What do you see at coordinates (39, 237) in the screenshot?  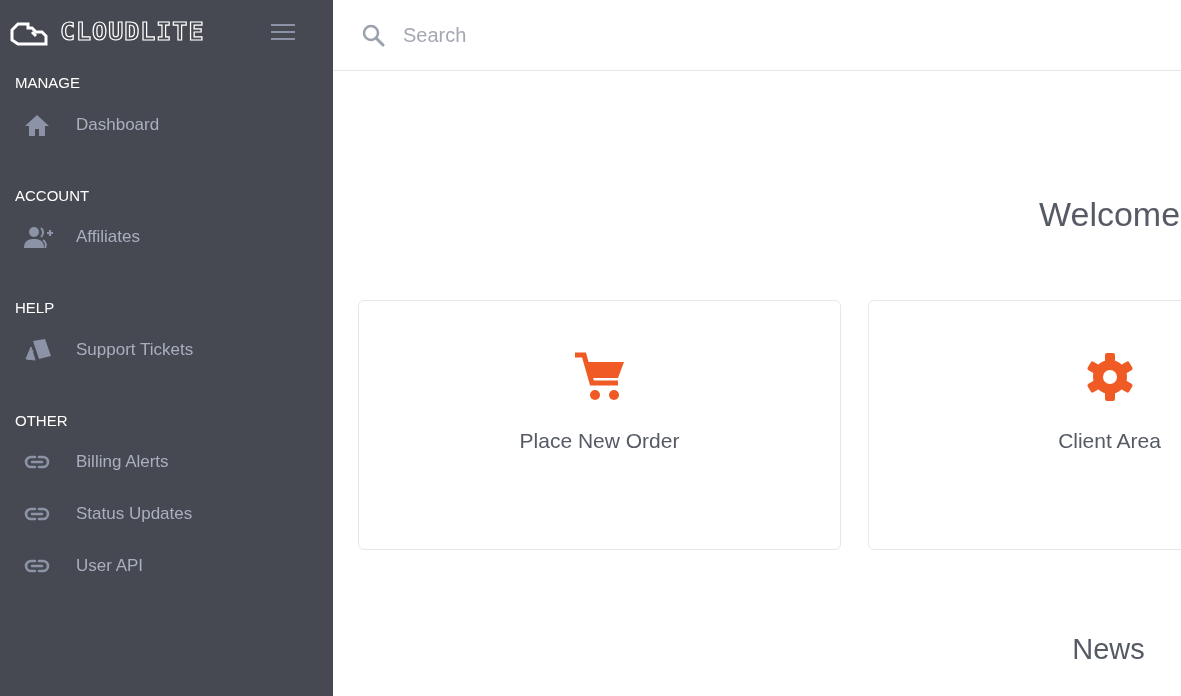 I see `user-add-icon` at bounding box center [39, 237].